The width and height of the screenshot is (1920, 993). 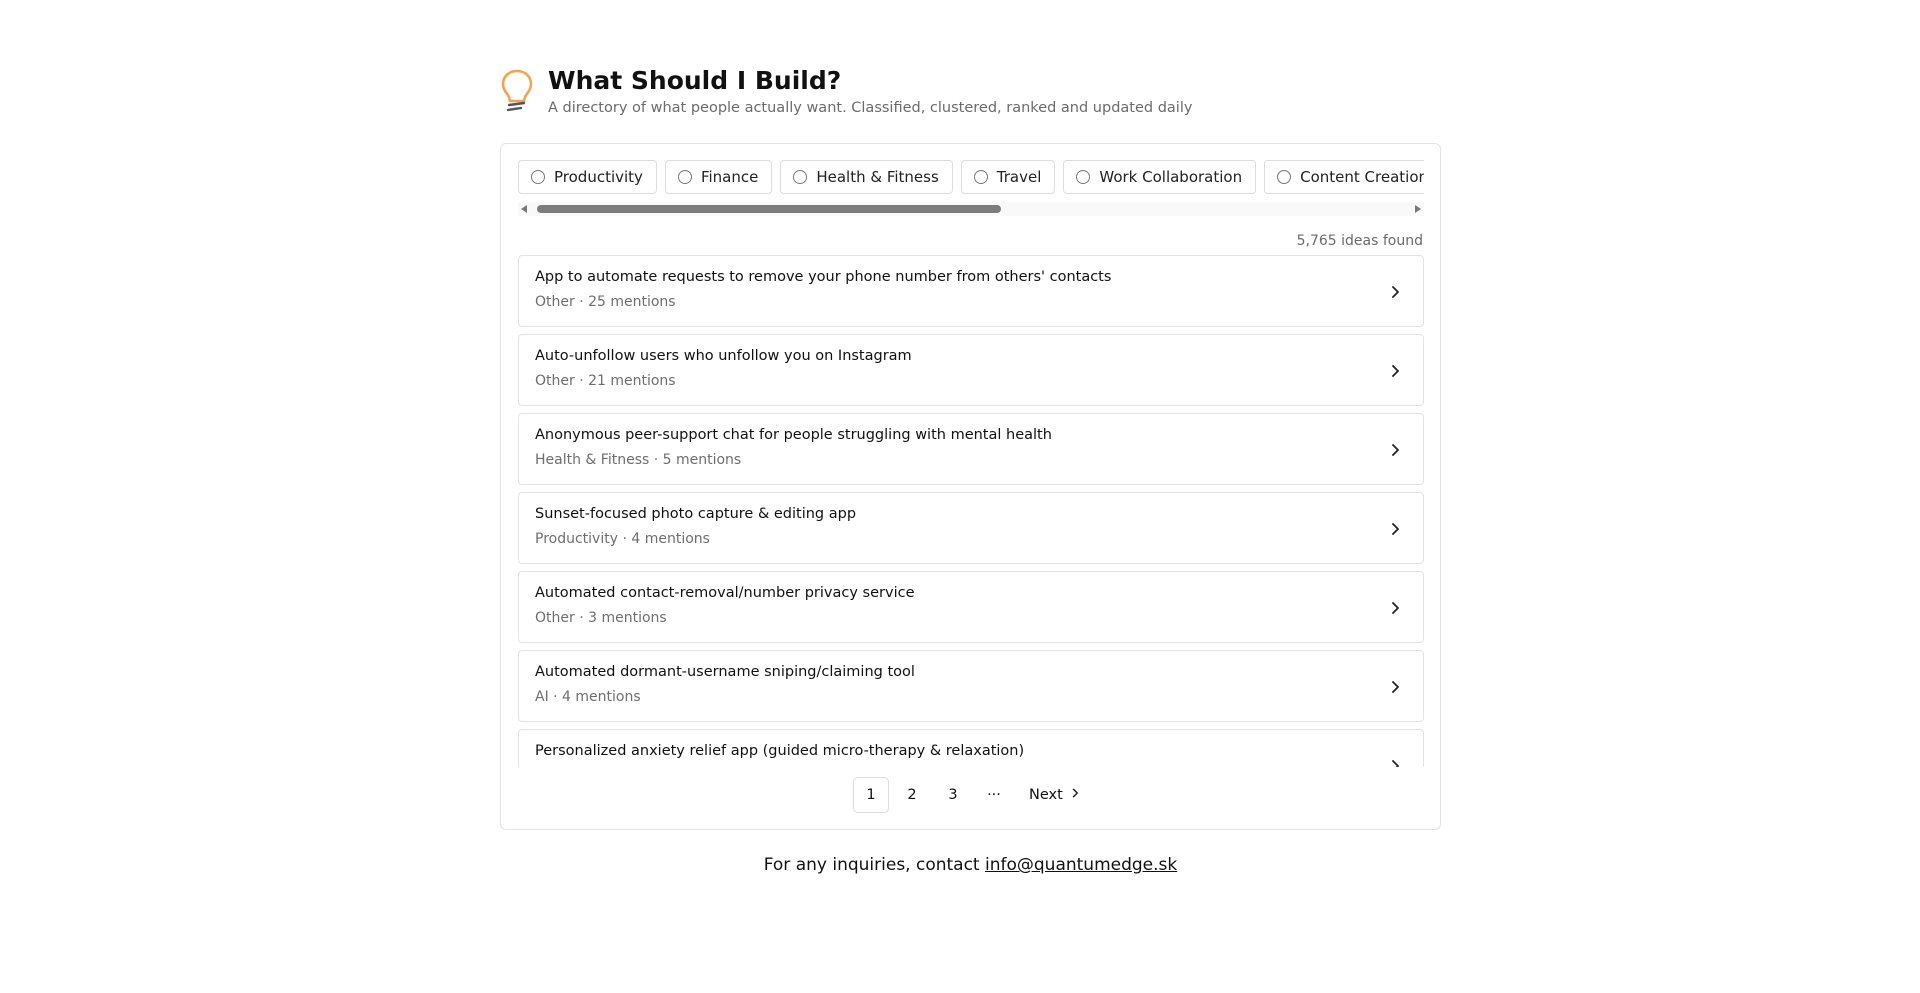 What do you see at coordinates (912, 795) in the screenshot?
I see `page-2-button: 2` at bounding box center [912, 795].